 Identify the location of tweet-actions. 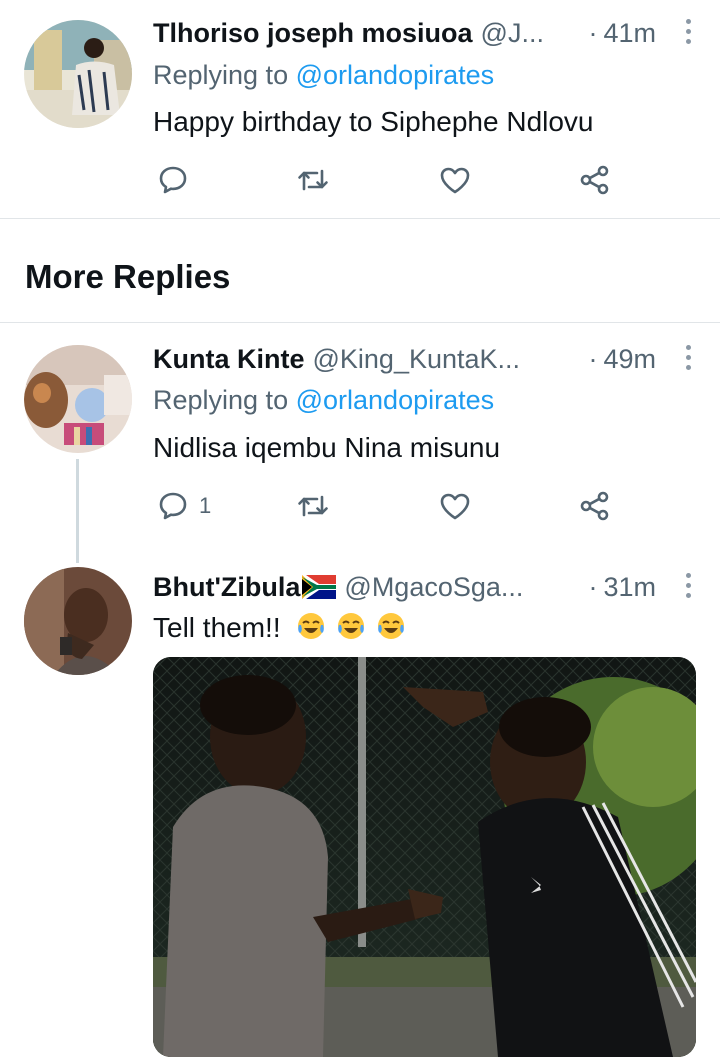
(383, 180).